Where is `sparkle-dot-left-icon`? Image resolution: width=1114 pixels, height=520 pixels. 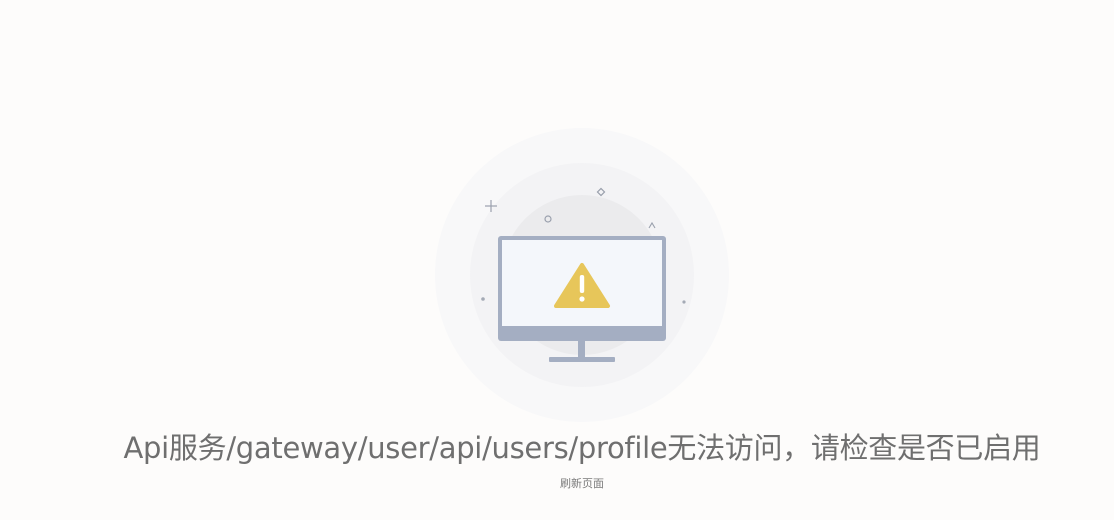 sparkle-dot-left-icon is located at coordinates (483, 299).